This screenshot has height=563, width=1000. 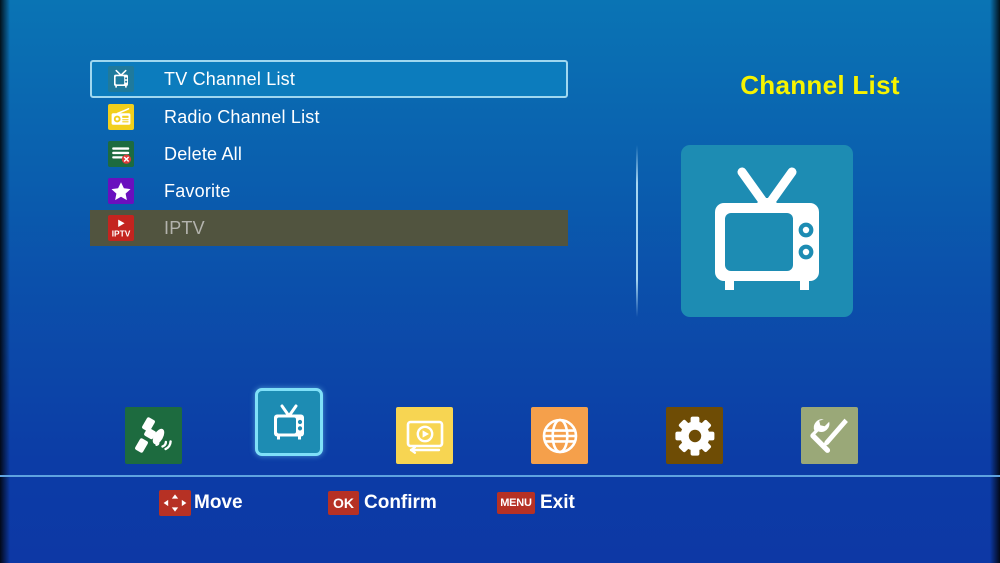 I want to click on toolbar-item-settings, so click(x=694, y=435).